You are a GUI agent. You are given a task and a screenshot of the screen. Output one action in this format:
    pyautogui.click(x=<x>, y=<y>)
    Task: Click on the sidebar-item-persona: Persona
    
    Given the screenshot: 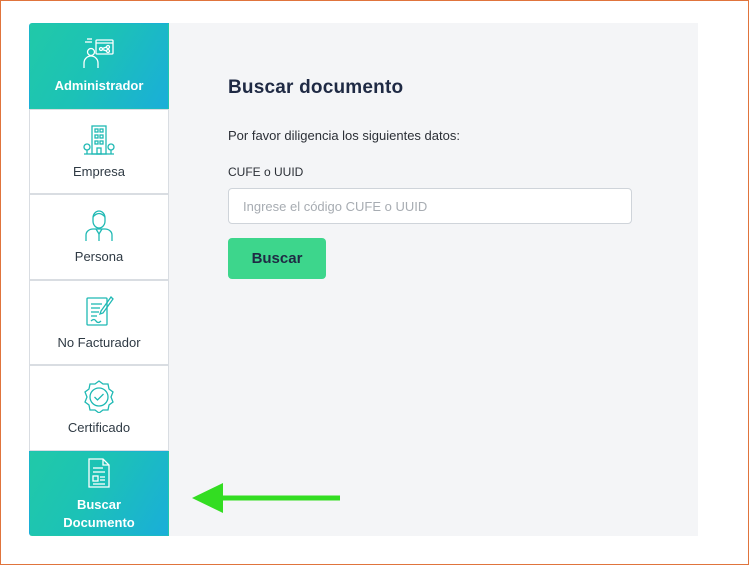 What is the action you would take?
    pyautogui.click(x=99, y=237)
    